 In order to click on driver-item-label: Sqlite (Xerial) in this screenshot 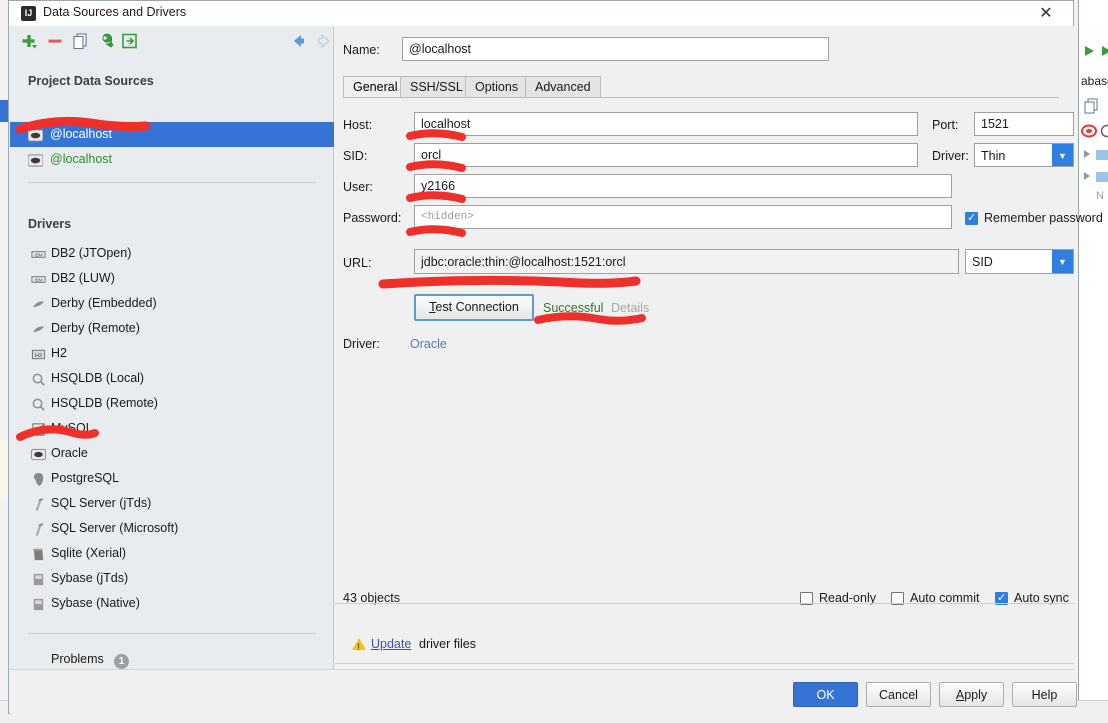, I will do `click(89, 553)`.